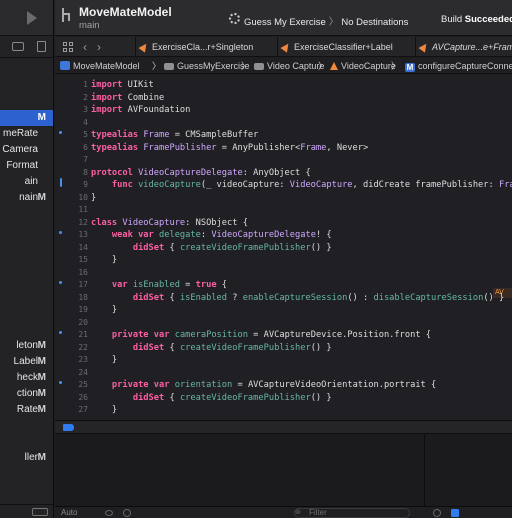 The image size is (512, 518). What do you see at coordinates (32, 18) in the screenshot?
I see `run-icon` at bounding box center [32, 18].